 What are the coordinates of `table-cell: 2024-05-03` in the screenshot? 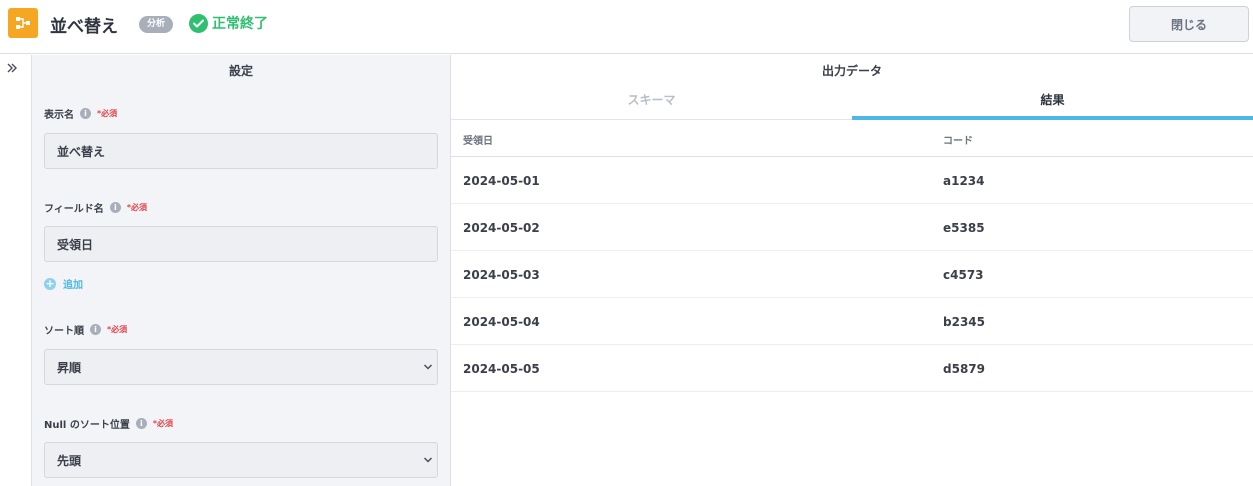 It's located at (501, 275).